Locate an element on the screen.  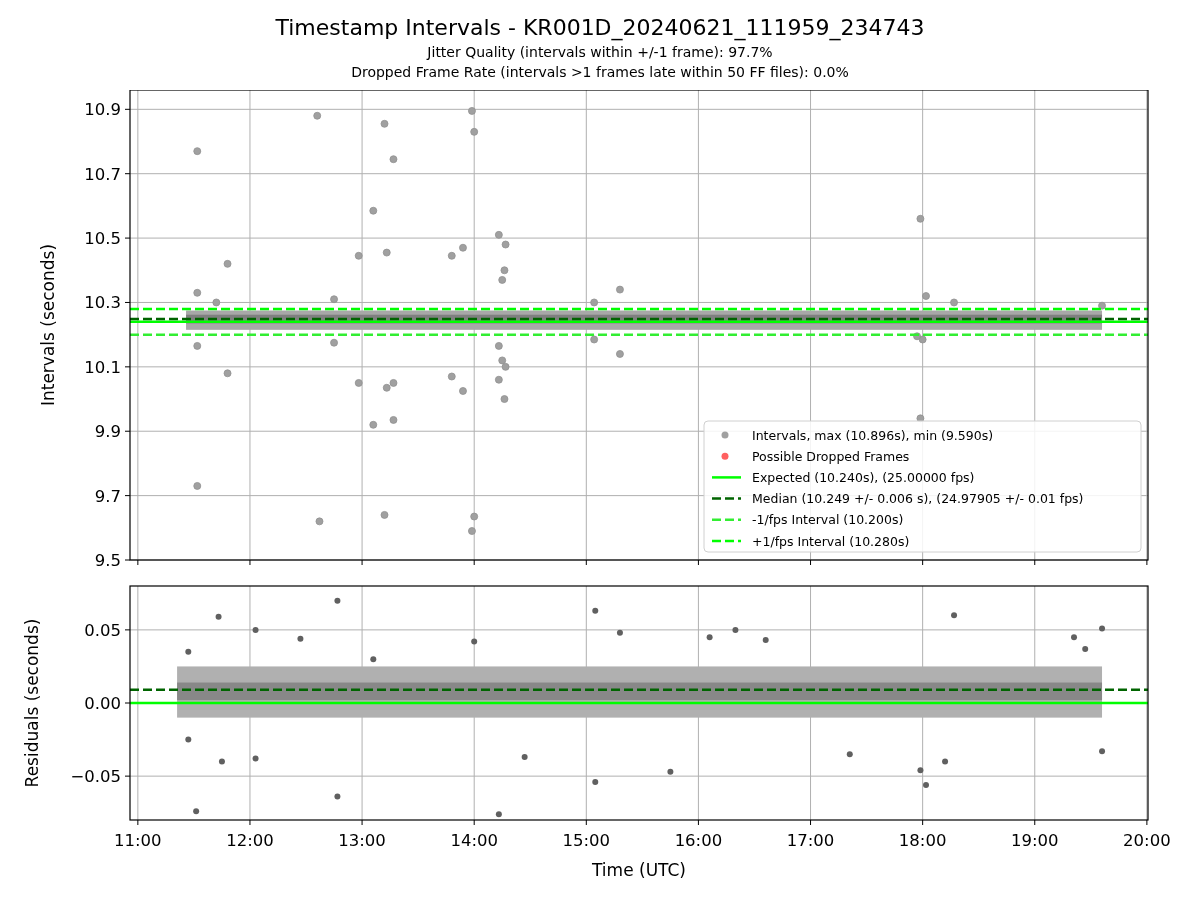
chart-subtitle: Jitter Quality (intervals within +/-1 frame): 97.7% is located at coordinates (600, 52).